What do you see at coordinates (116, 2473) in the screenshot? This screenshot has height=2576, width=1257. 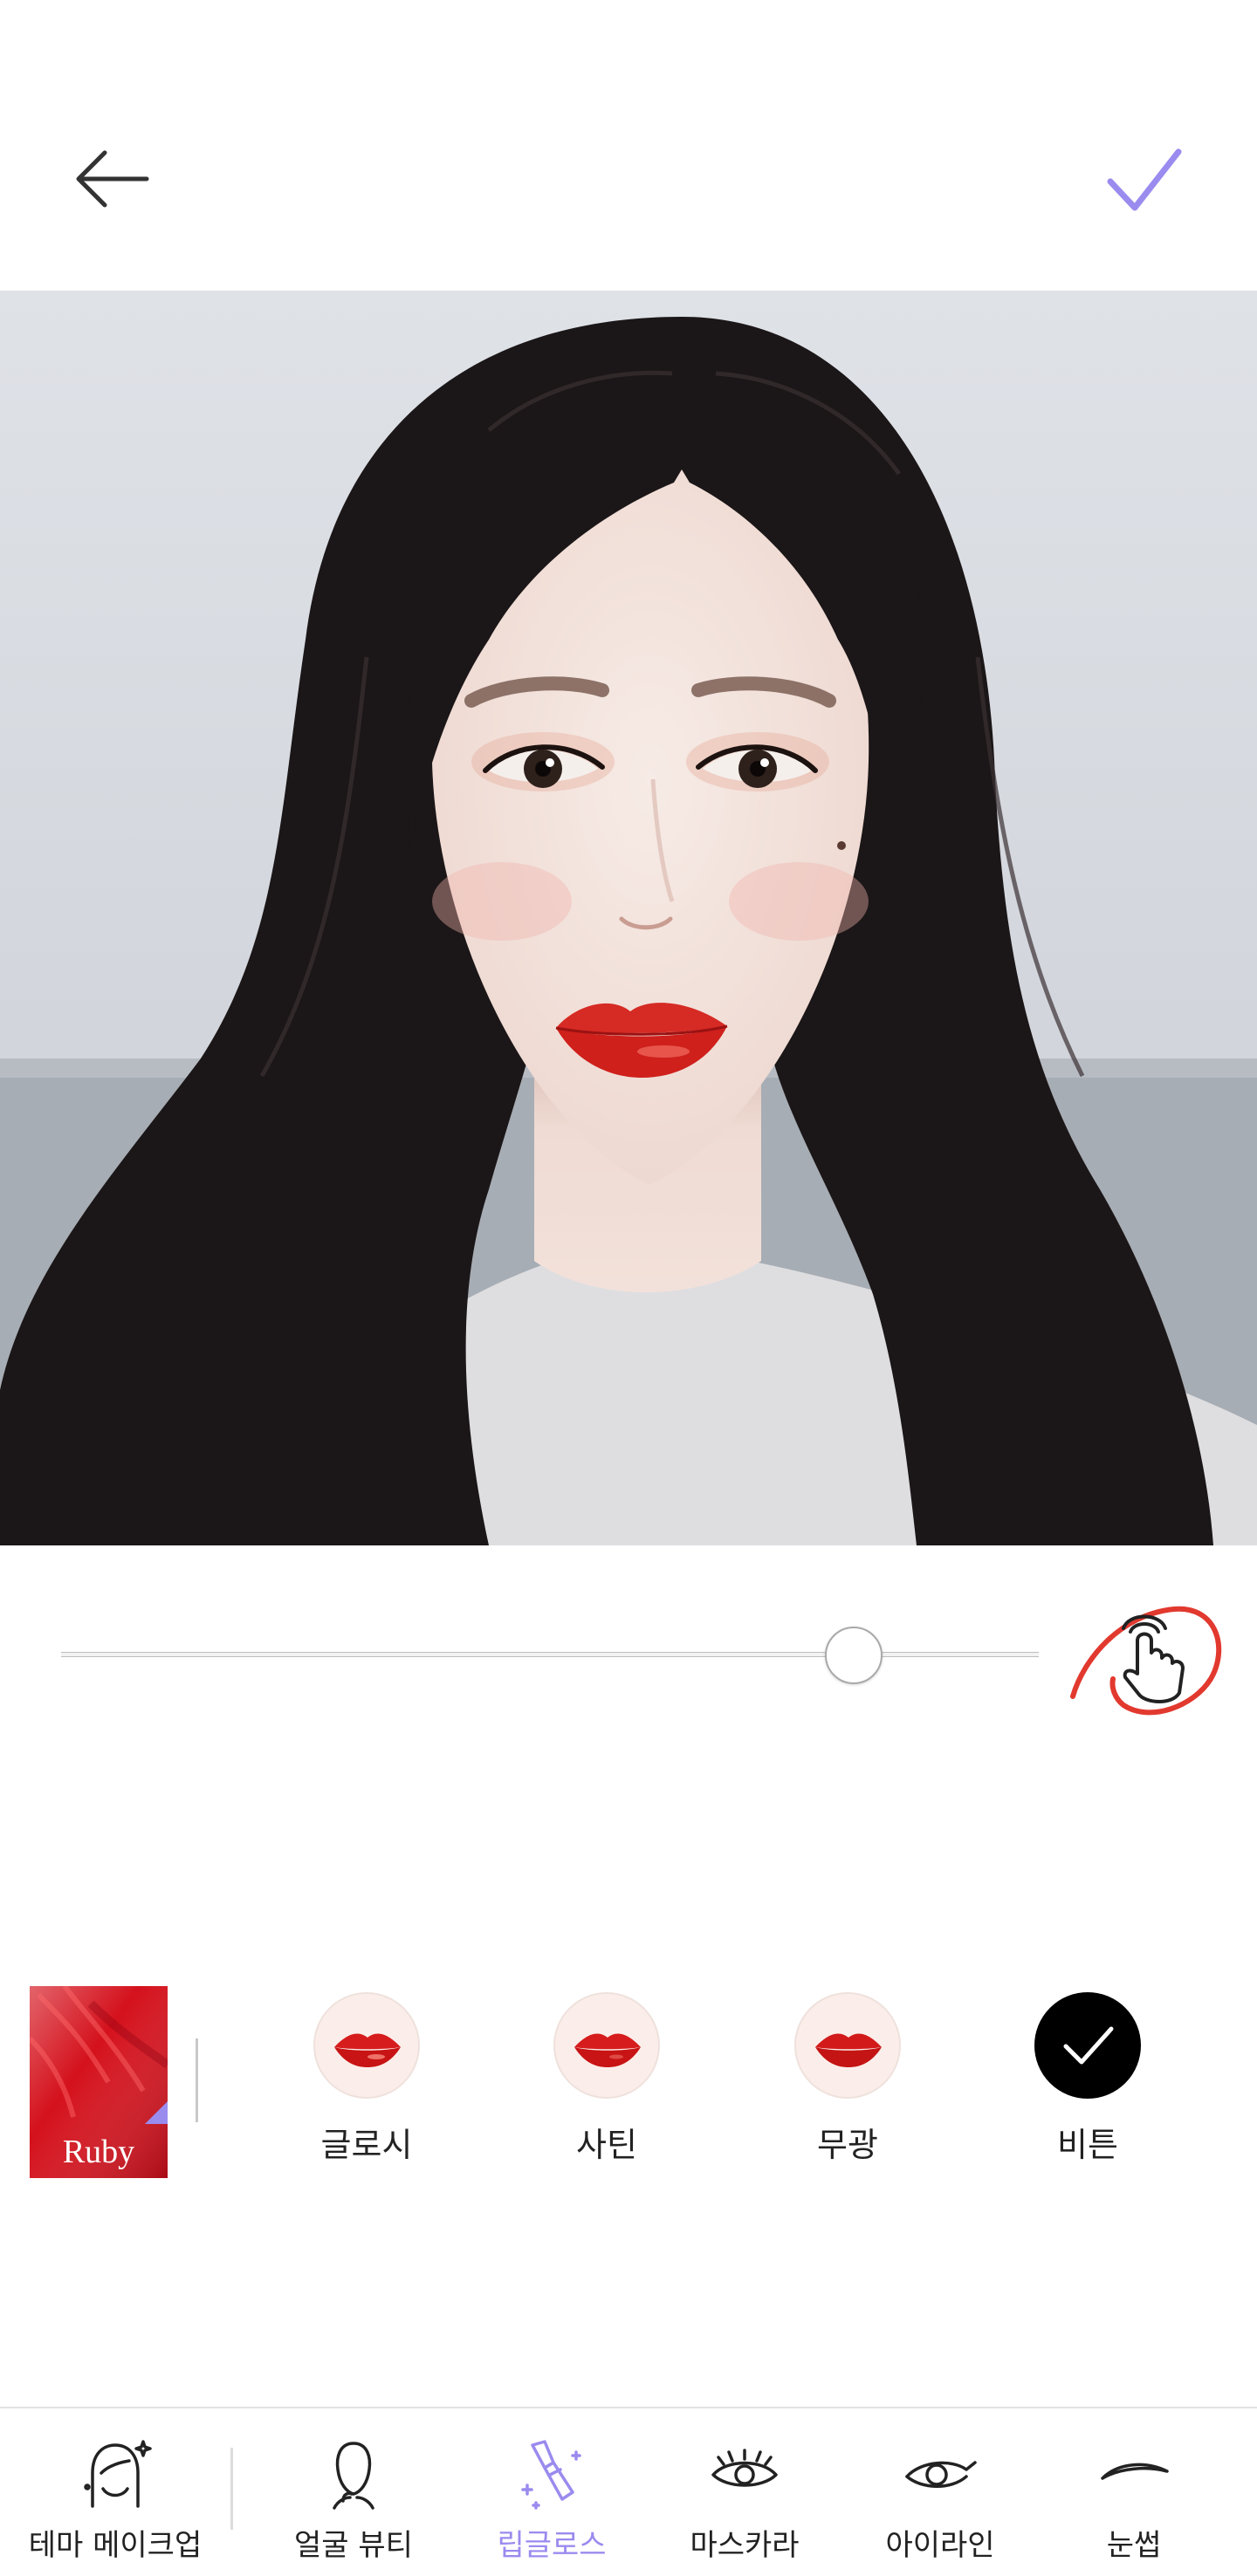 I see `theme-makeup-icon` at bounding box center [116, 2473].